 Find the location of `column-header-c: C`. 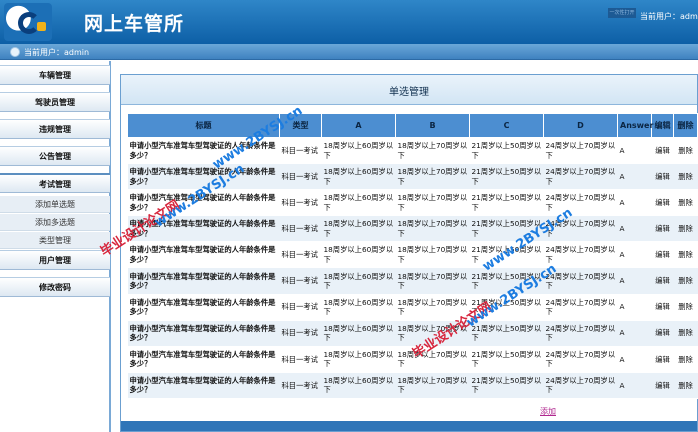

column-header-c: C is located at coordinates (506, 125).